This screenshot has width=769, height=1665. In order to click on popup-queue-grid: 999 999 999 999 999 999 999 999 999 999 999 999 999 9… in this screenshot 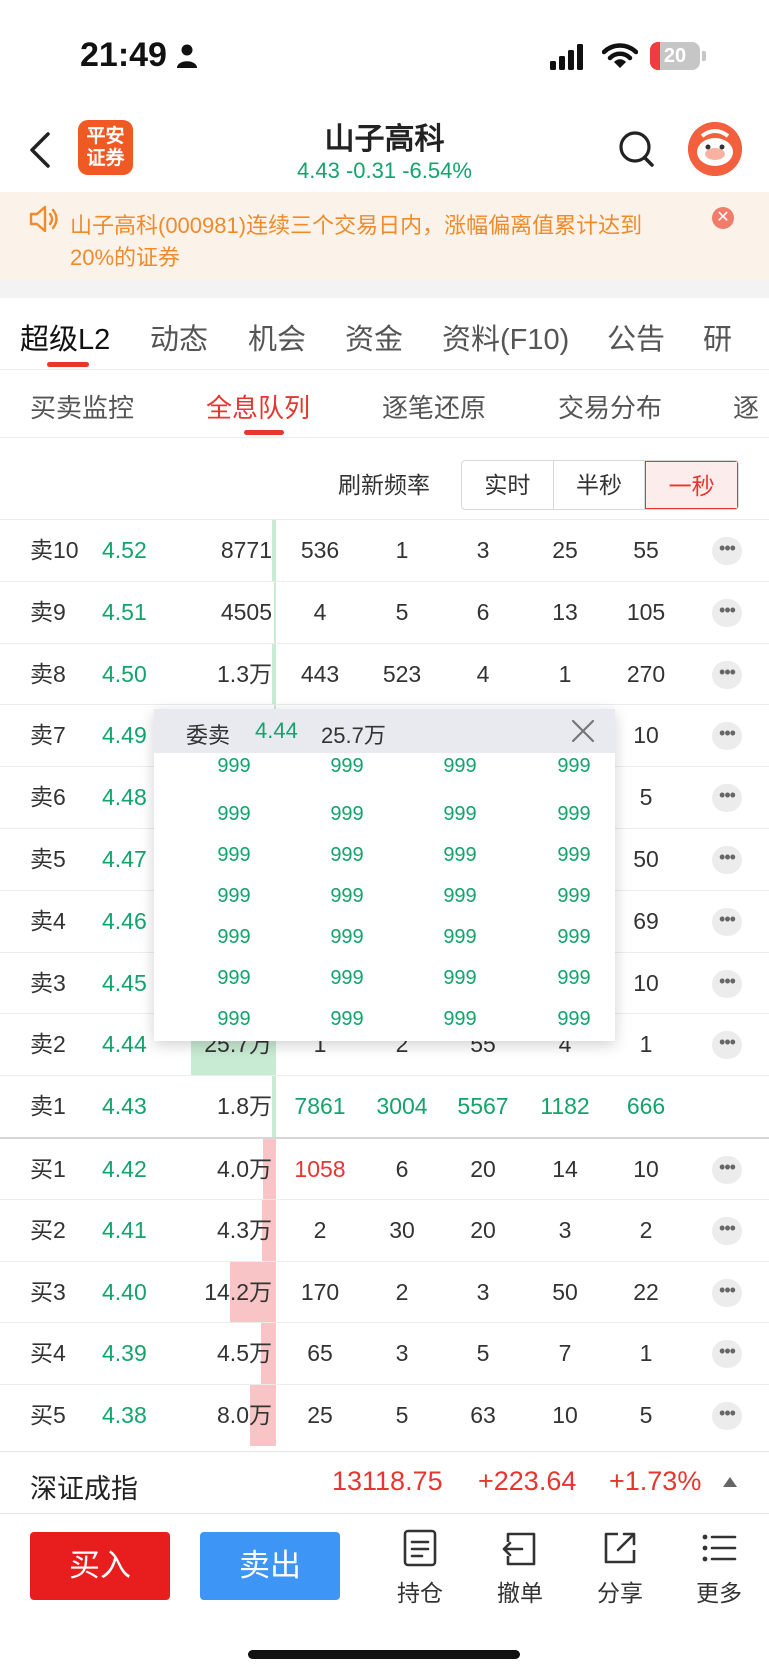, I will do `click(384, 896)`.